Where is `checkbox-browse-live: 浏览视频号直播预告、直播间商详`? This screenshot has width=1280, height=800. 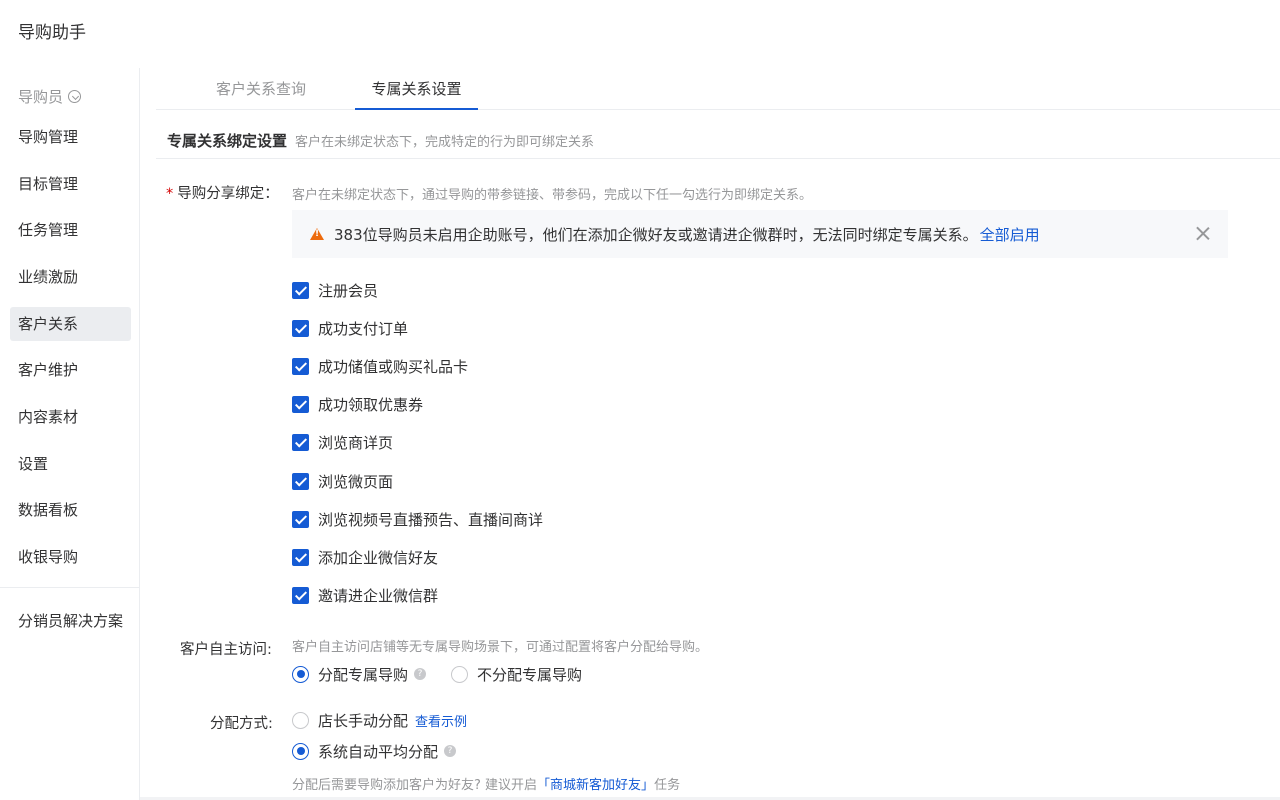 checkbox-browse-live: 浏览视频号直播预告、直播间商详 is located at coordinates (417, 519).